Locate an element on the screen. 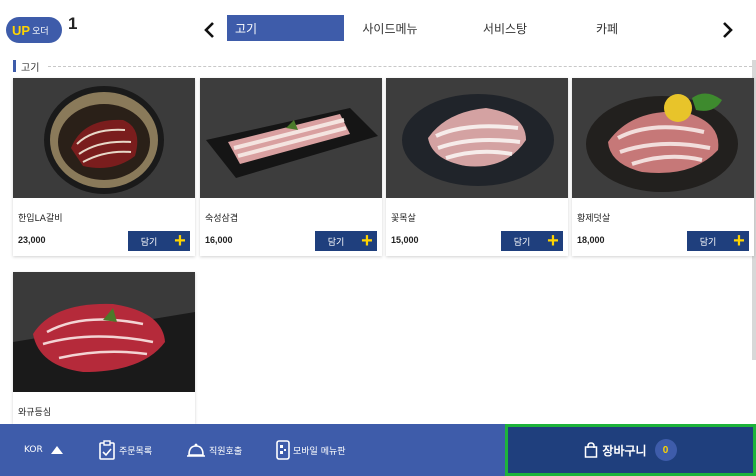 Image resolution: width=756 pixels, height=476 pixels. bell-icon is located at coordinates (196, 450).